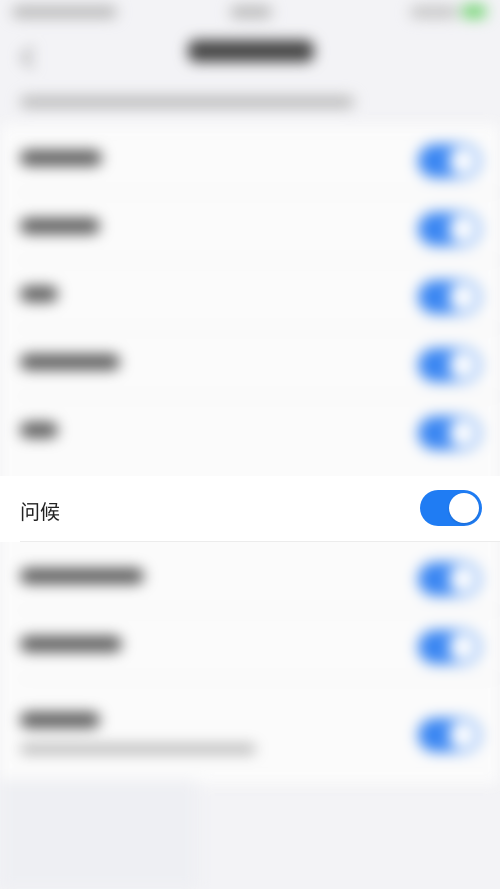 Image resolution: width=500 pixels, height=889 pixels. Describe the element at coordinates (99, 834) in the screenshot. I see `footer-area` at that location.